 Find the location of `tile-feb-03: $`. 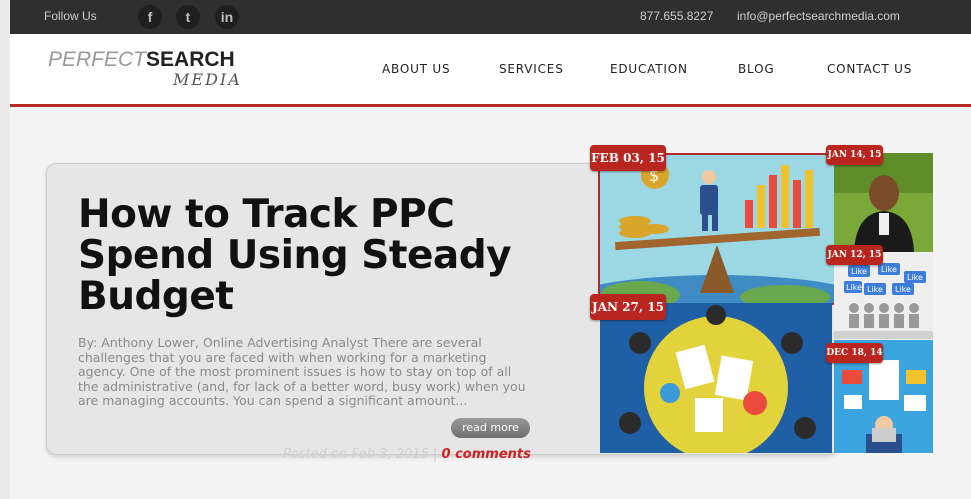

tile-feb-03: $ is located at coordinates (717, 229).